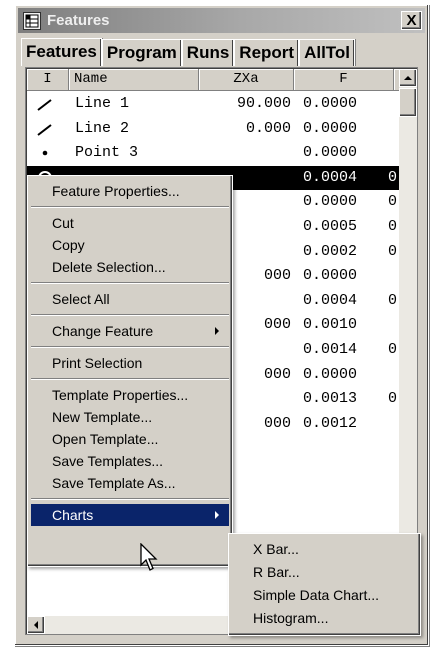  What do you see at coordinates (130, 515) in the screenshot?
I see `menu-item-charts: Charts` at bounding box center [130, 515].